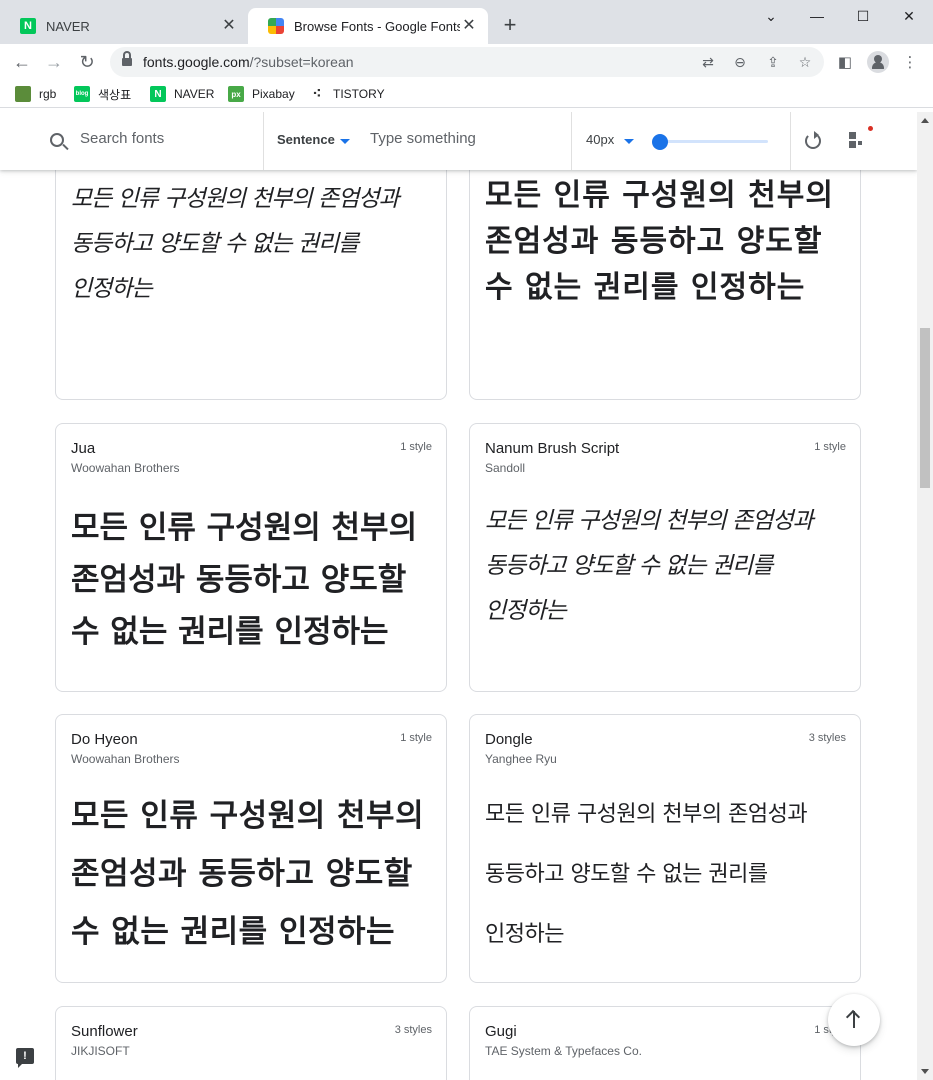 This screenshot has width=933, height=1080. What do you see at coordinates (813, 140) in the screenshot?
I see `reset-icon` at bounding box center [813, 140].